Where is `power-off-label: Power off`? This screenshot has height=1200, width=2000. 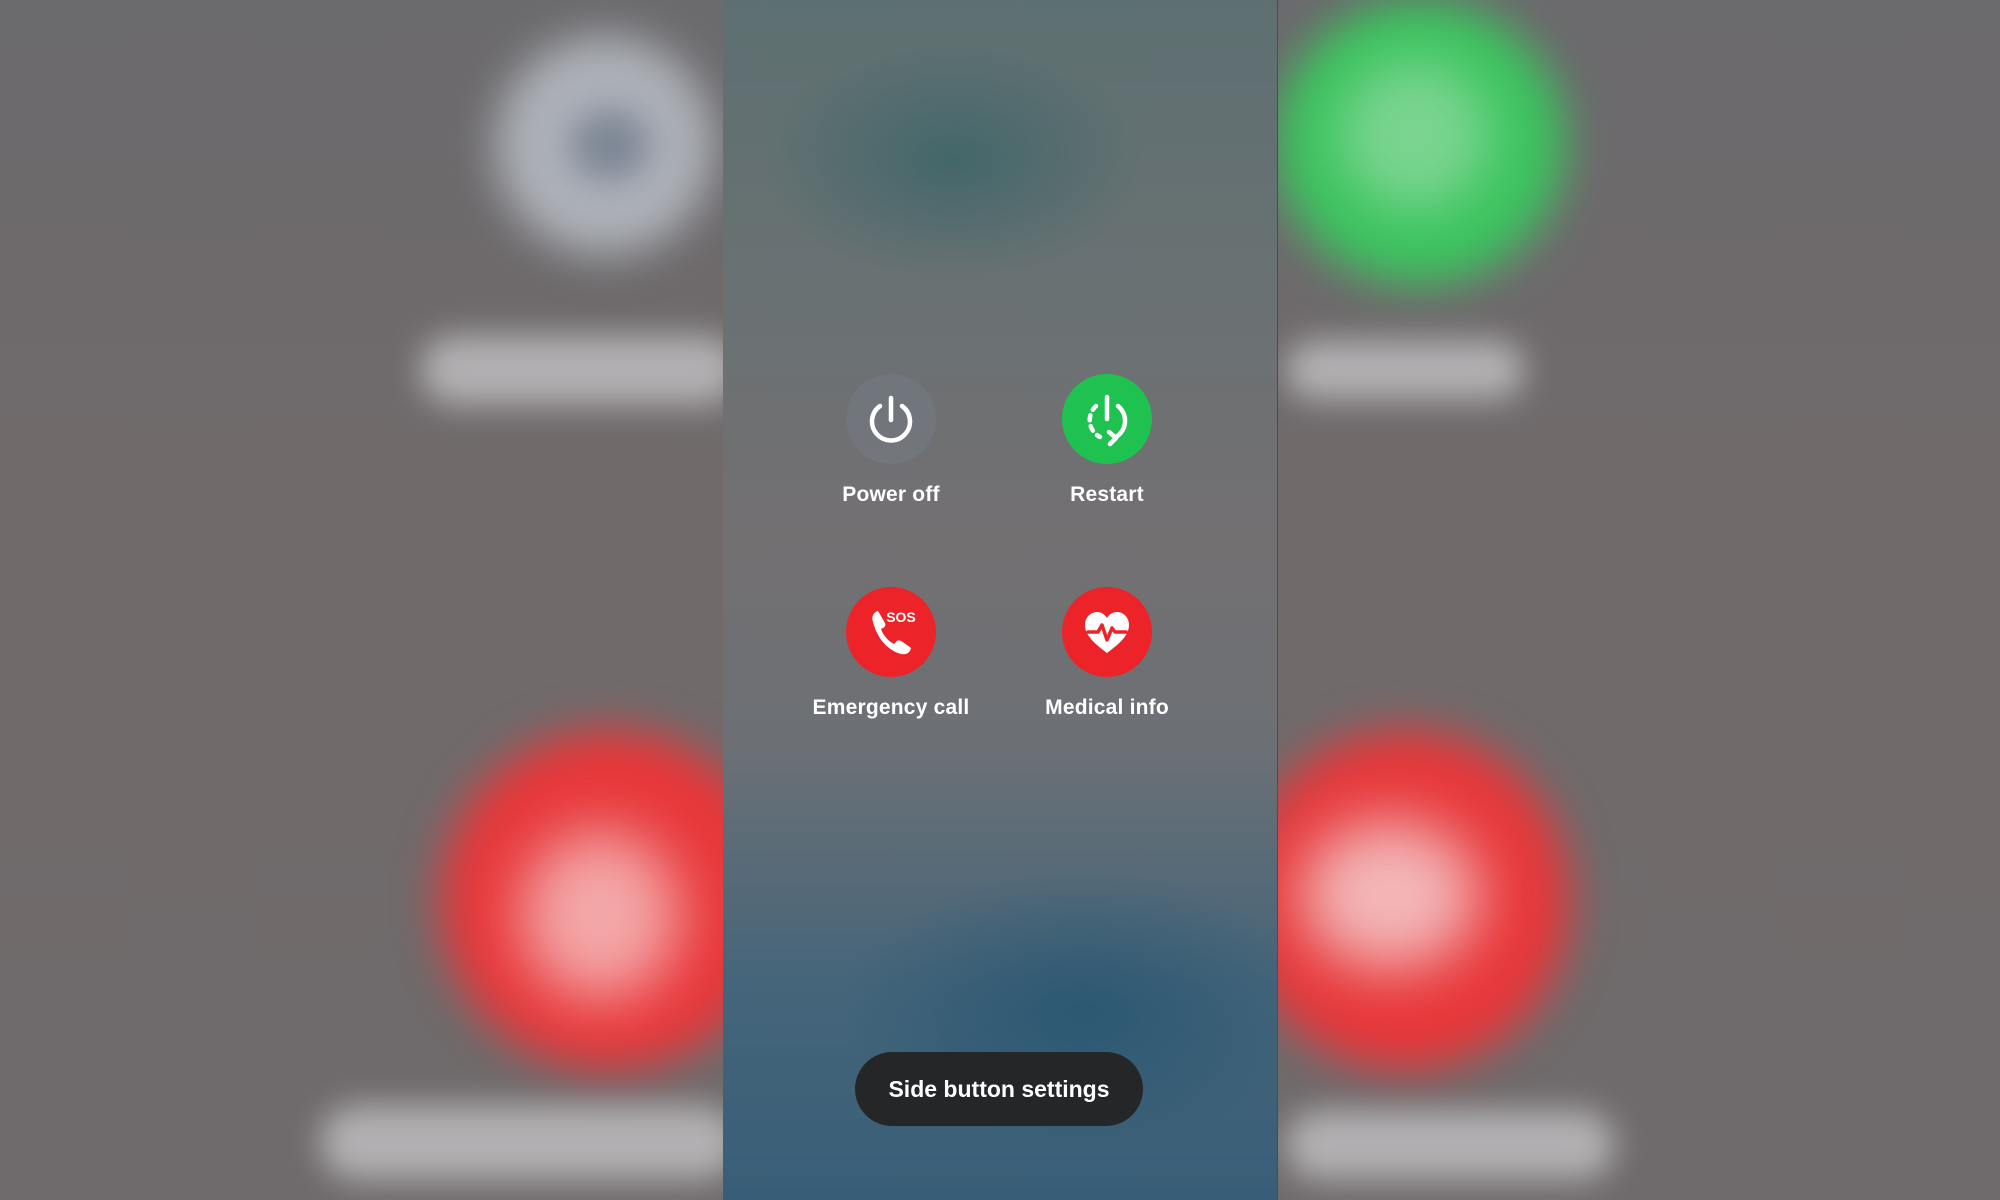
power-off-label: Power off is located at coordinates (891, 494).